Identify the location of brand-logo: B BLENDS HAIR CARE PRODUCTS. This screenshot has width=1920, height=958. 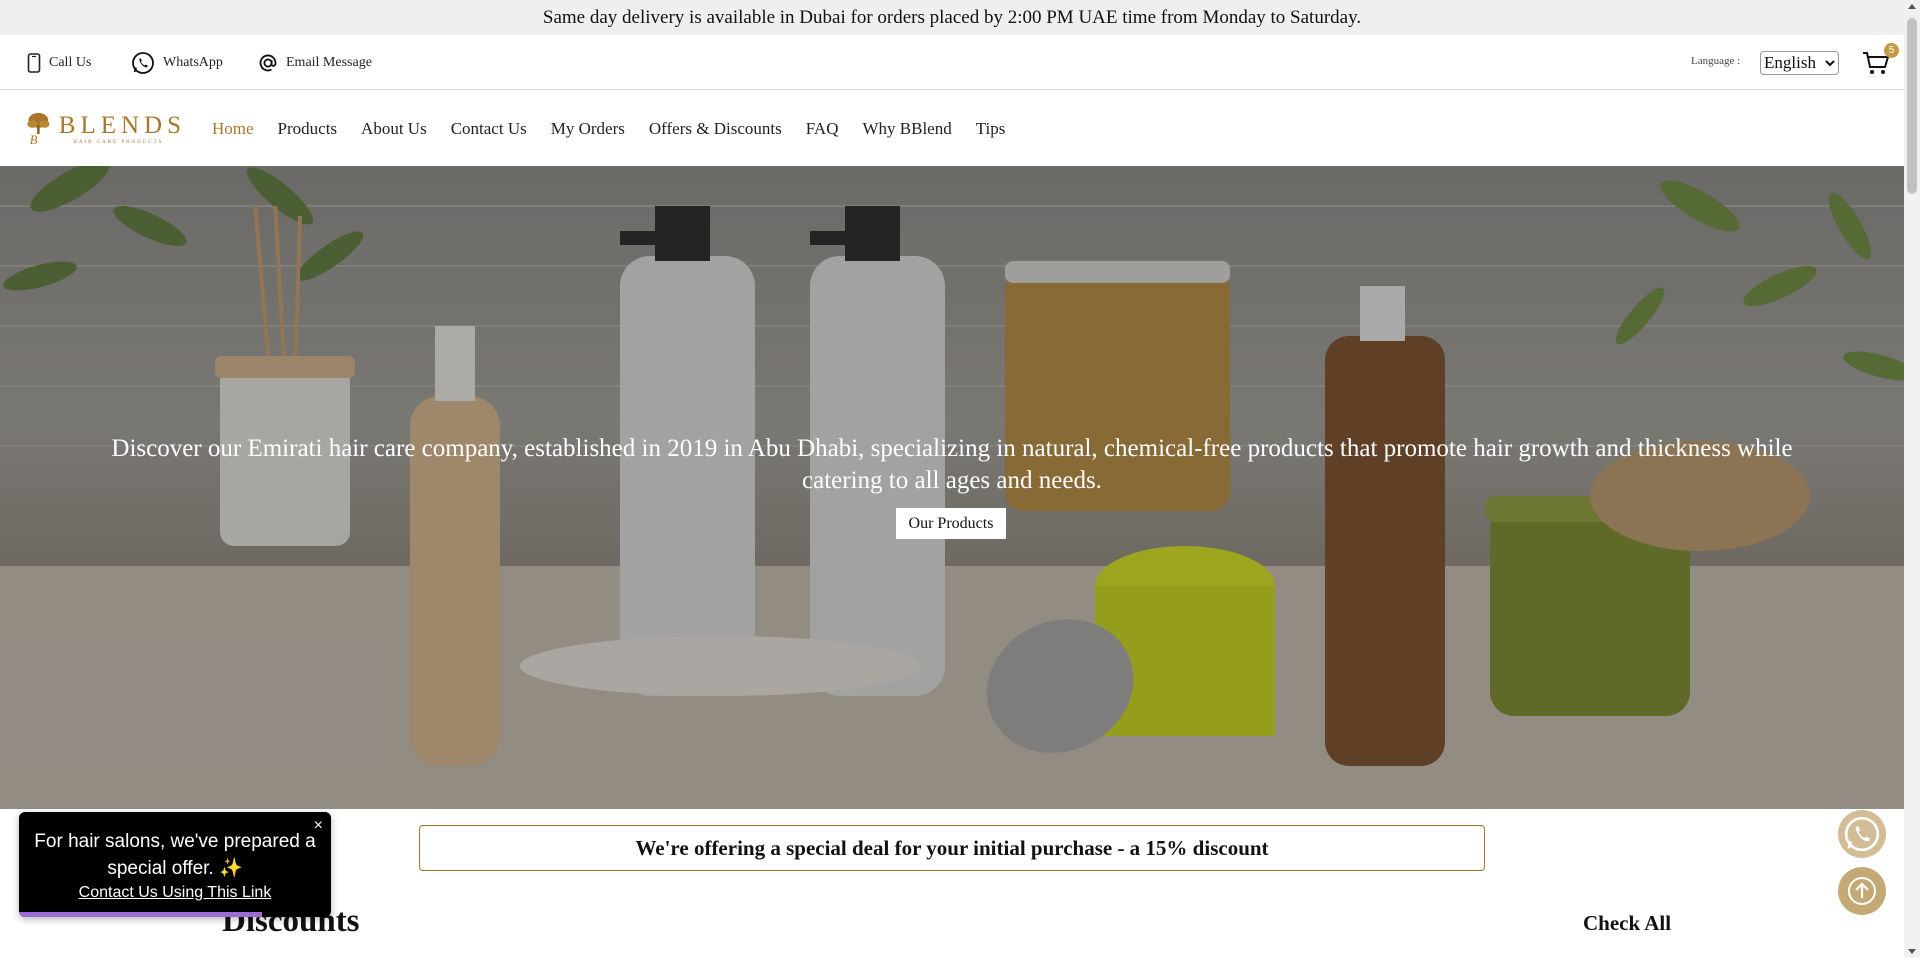
(106, 129).